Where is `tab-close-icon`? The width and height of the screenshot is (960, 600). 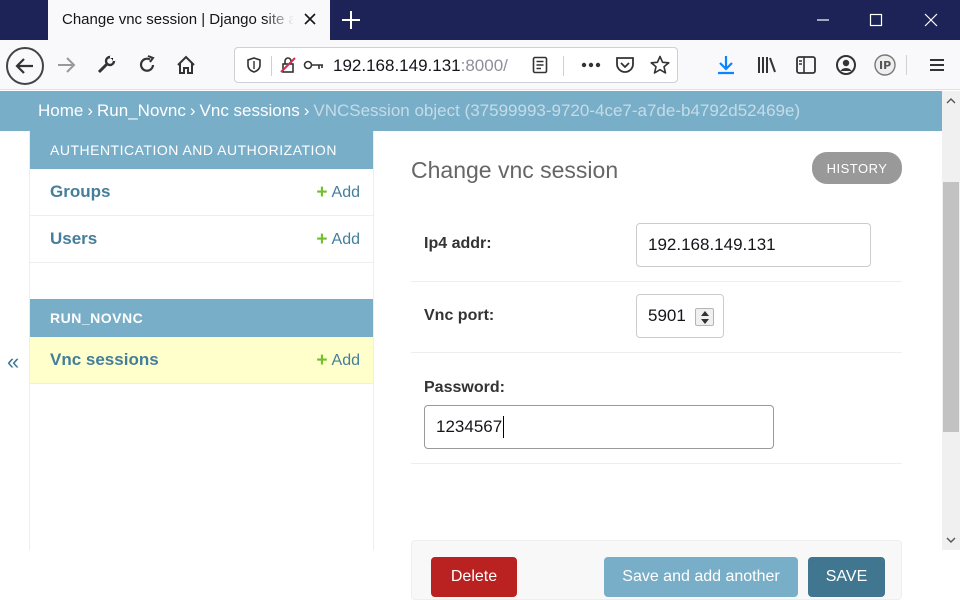 tab-close-icon is located at coordinates (310, 19).